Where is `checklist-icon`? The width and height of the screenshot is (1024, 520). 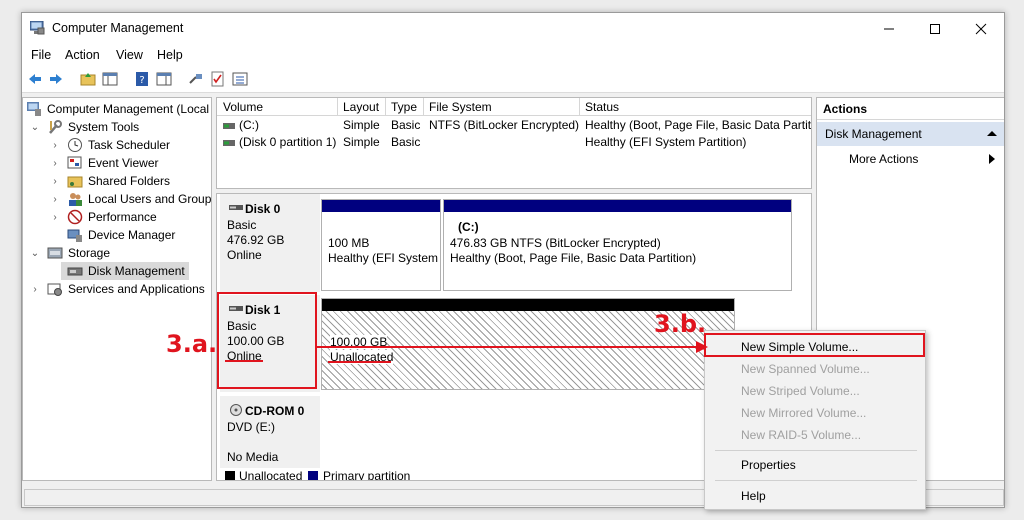 checklist-icon is located at coordinates (218, 79).